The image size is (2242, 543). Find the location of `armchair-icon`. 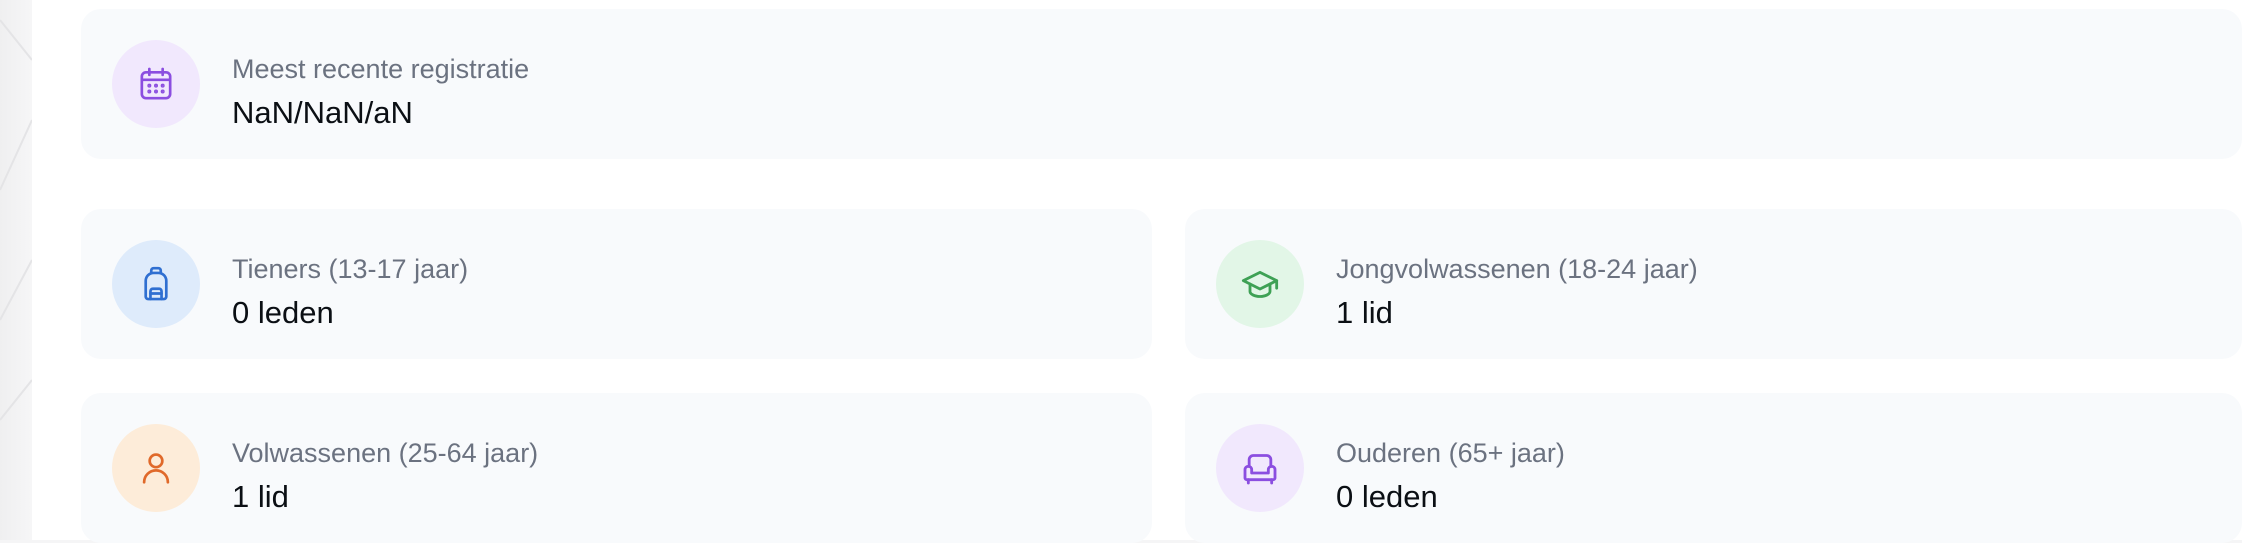

armchair-icon is located at coordinates (1260, 468).